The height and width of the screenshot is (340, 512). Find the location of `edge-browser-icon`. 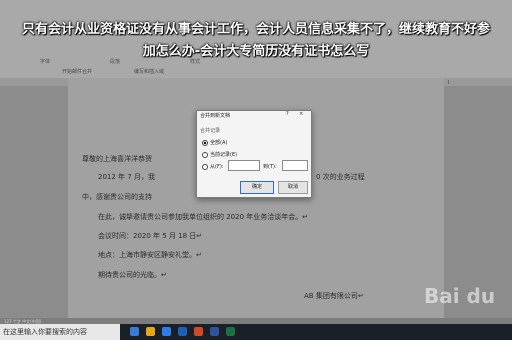

edge-browser-icon is located at coordinates (166, 331).